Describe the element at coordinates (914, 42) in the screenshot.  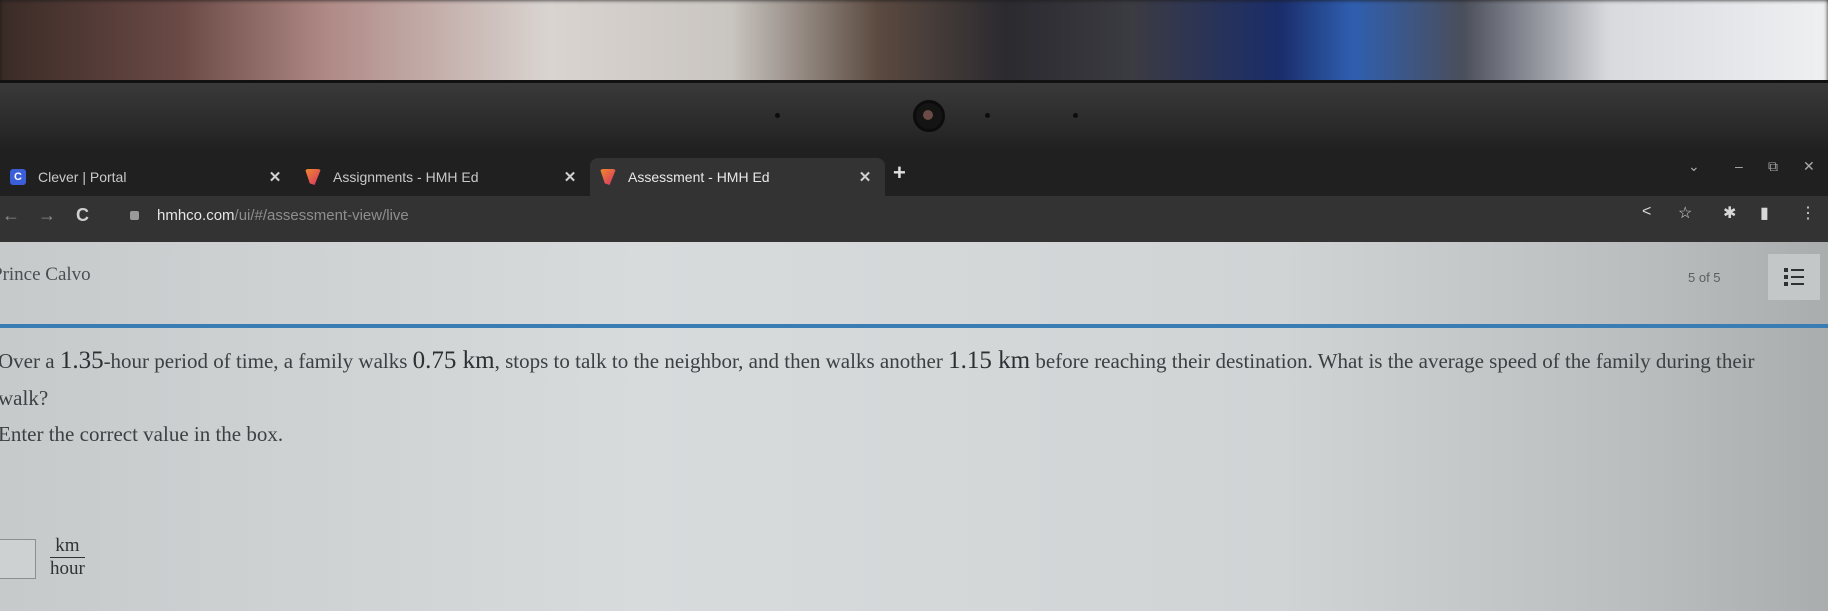
I see `background-photo` at that location.